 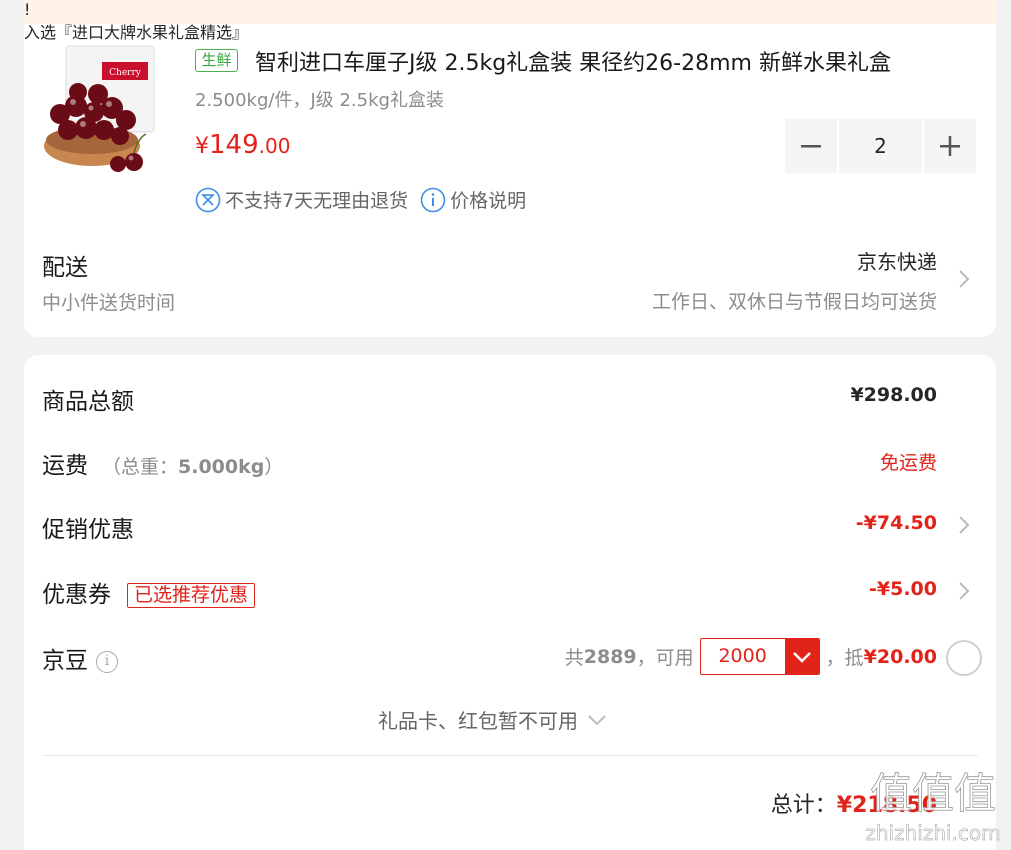 What do you see at coordinates (316, 199) in the screenshot?
I see `no-return-text: 不支持7天无理由退货` at bounding box center [316, 199].